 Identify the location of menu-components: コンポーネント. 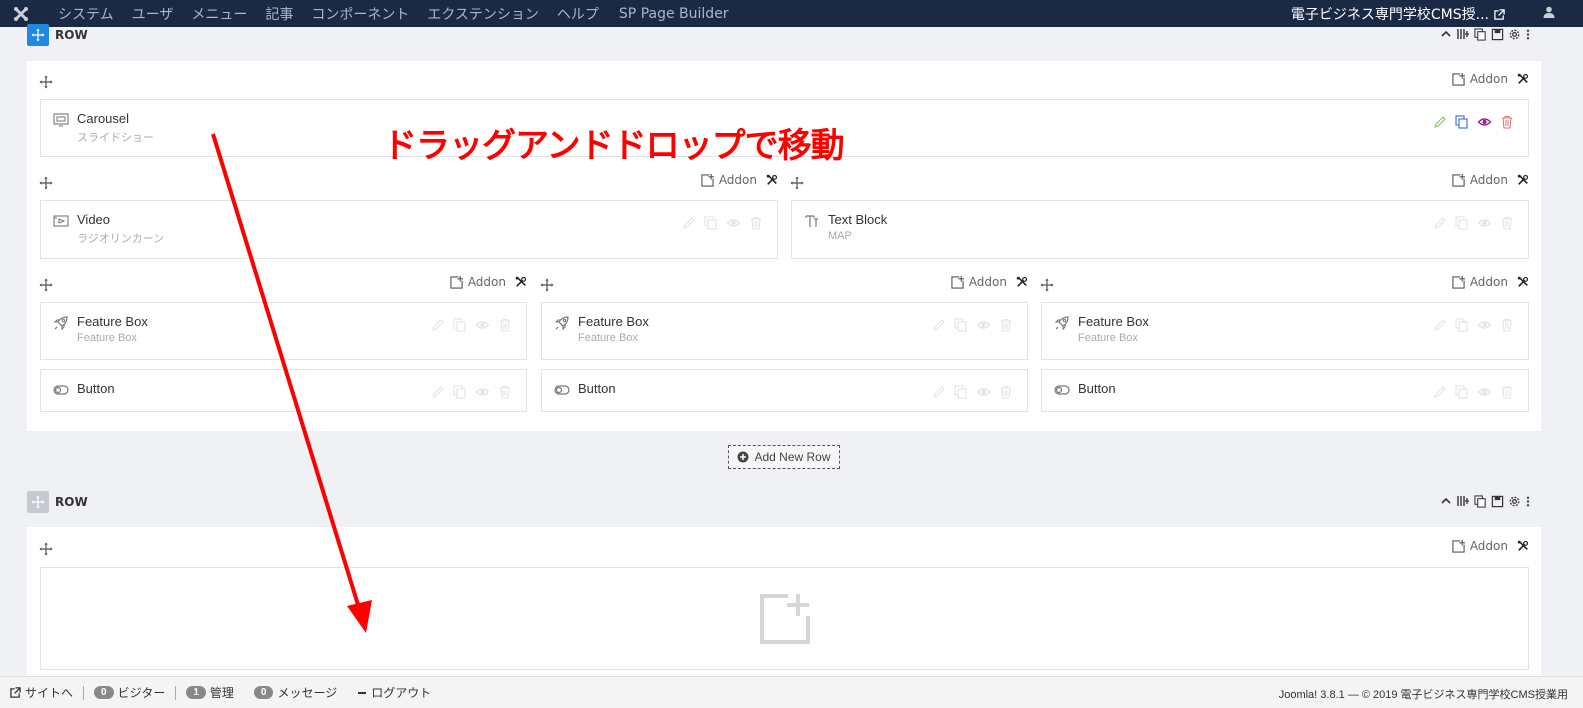
(360, 14).